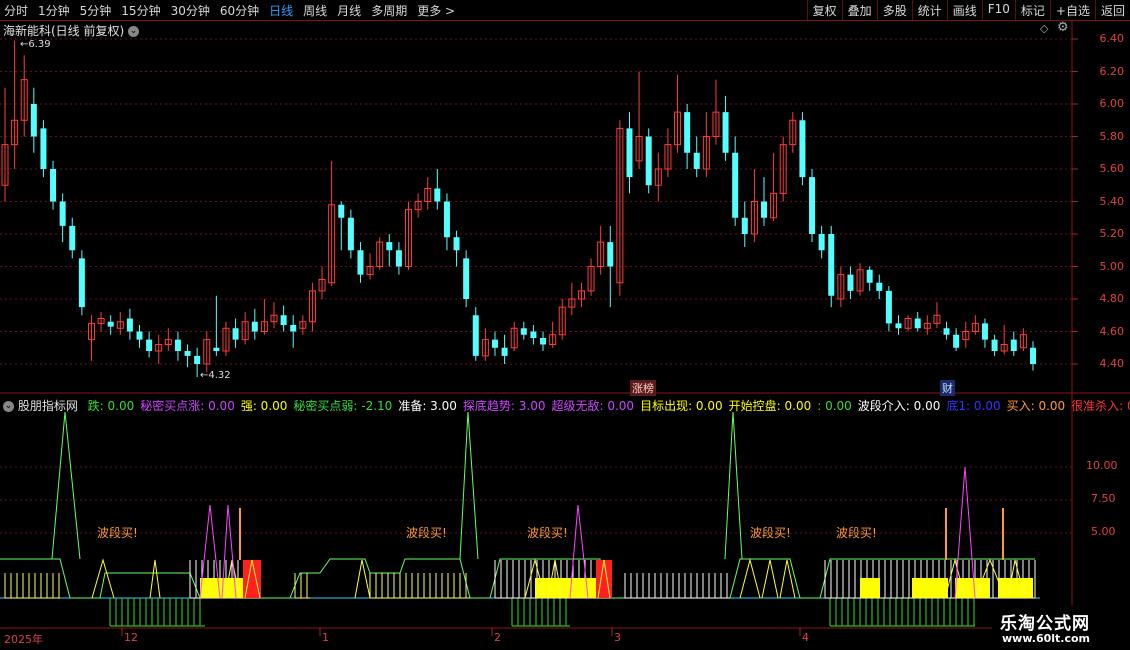  I want to click on price-y-tick: 6.40, so click(1112, 38).